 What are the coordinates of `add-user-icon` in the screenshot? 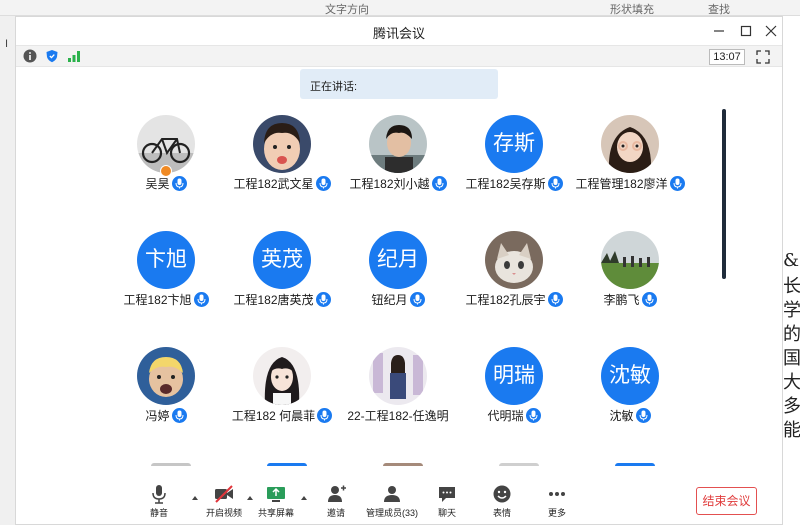 It's located at (337, 493).